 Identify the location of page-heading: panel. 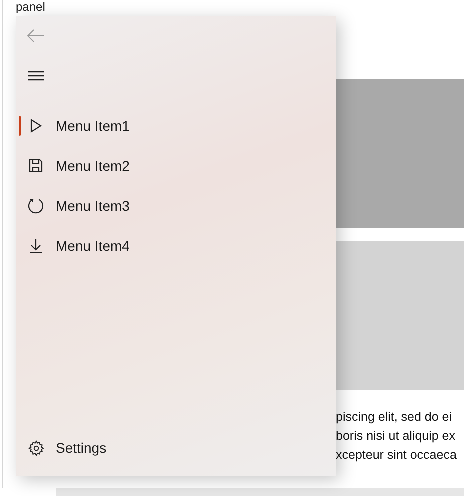
(31, 7).